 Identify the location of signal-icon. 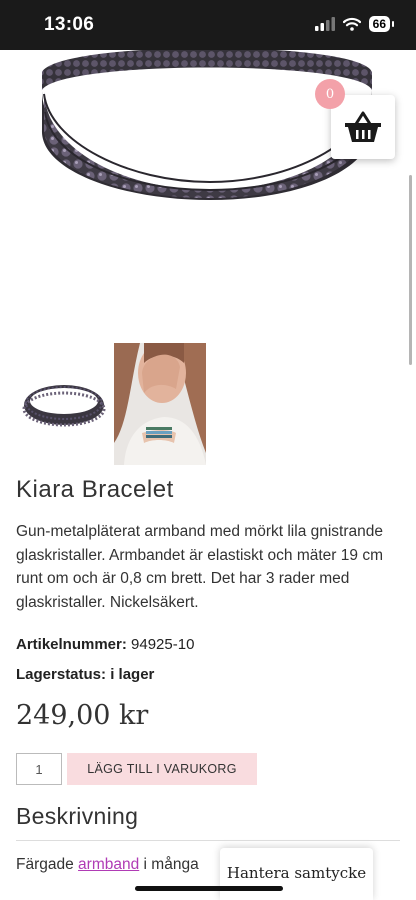
(324, 24).